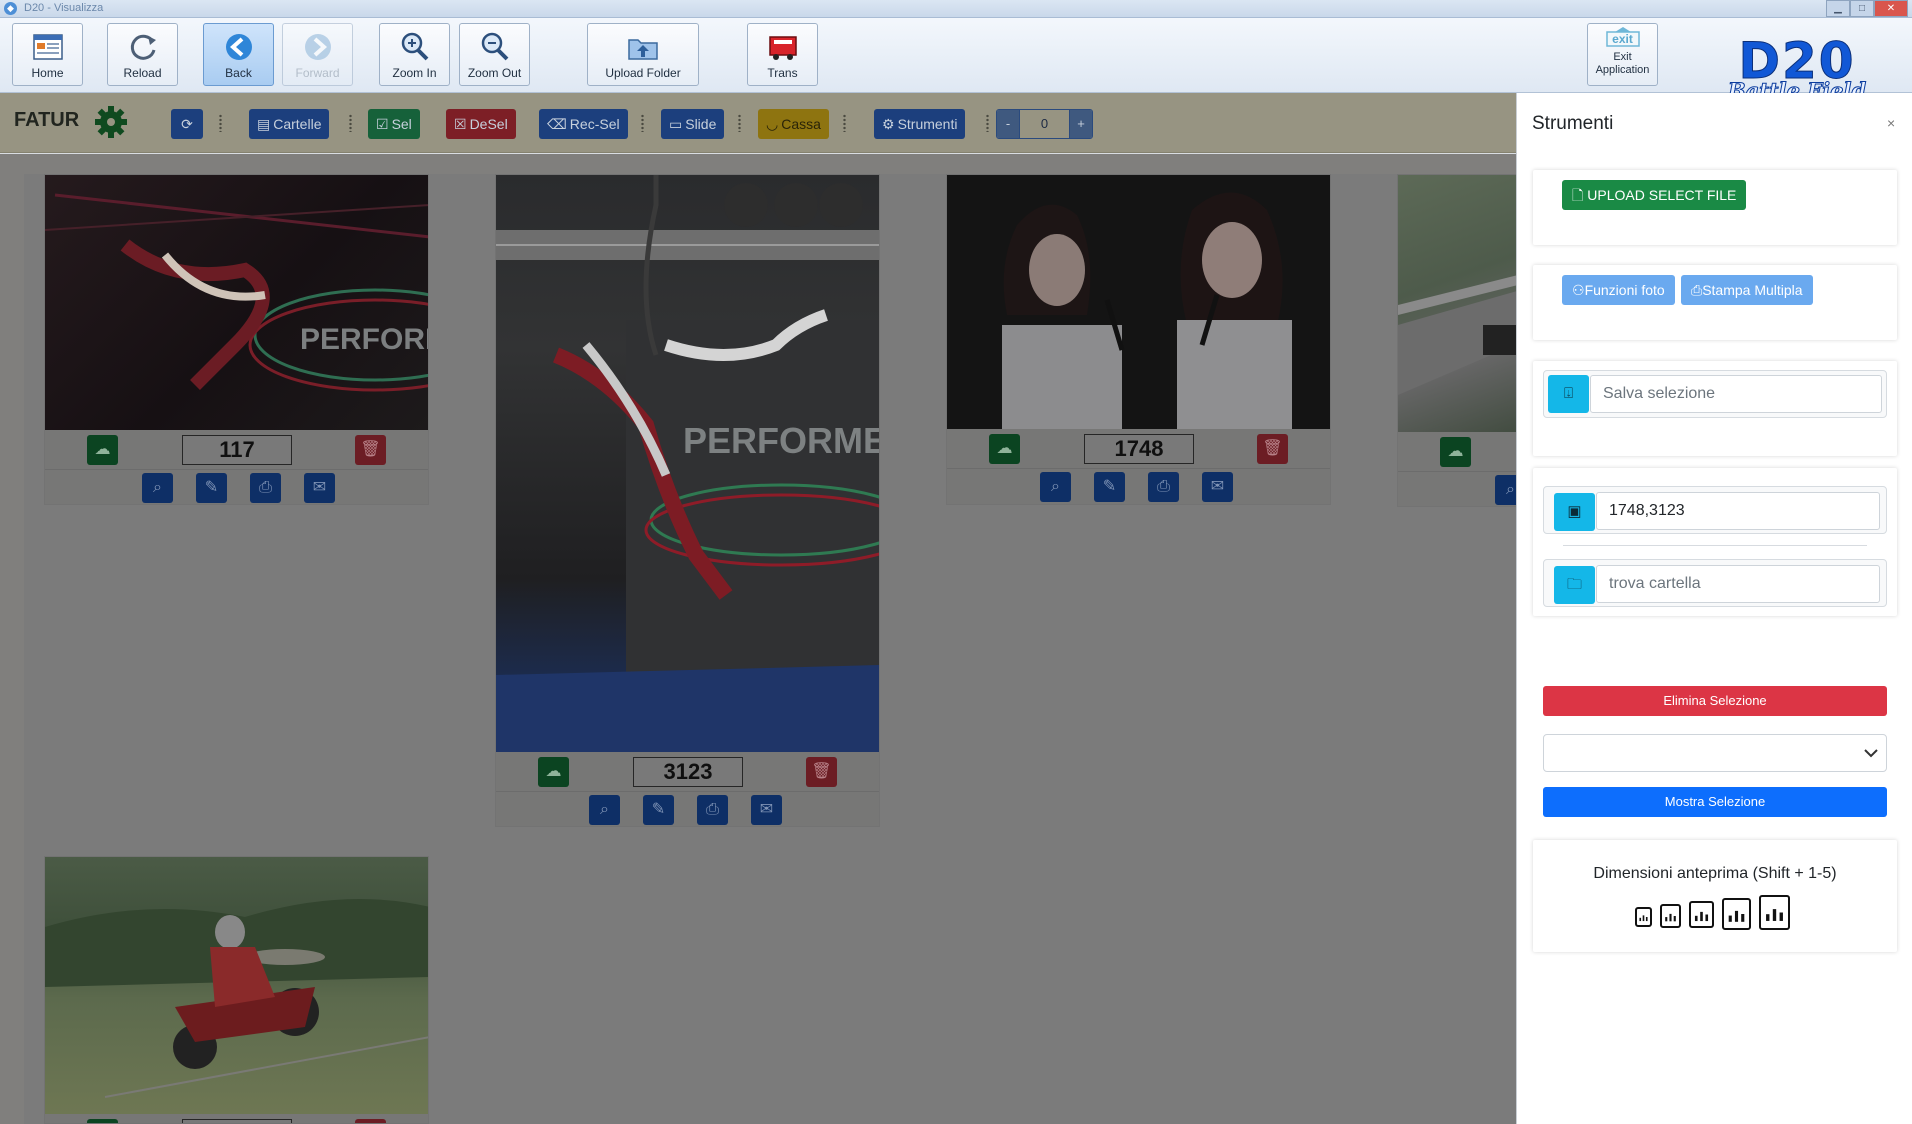  Describe the element at coordinates (1643, 917) in the screenshot. I see `size-1-icon` at that location.